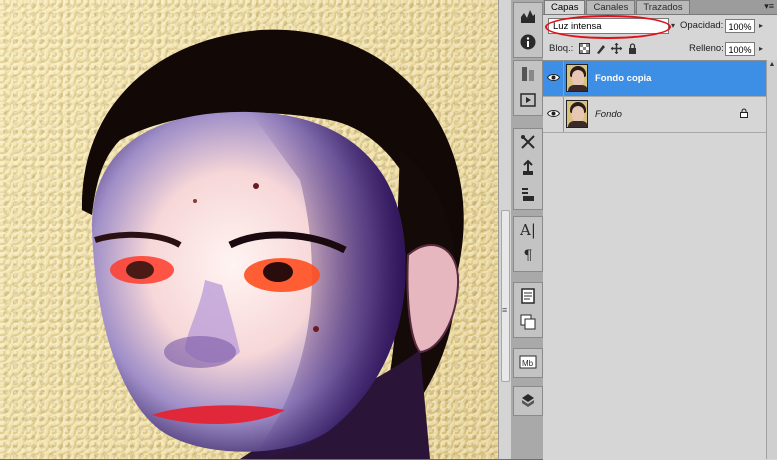 This screenshot has height=460, width=777. I want to click on lock-image-pixels-icon, so click(600, 48).